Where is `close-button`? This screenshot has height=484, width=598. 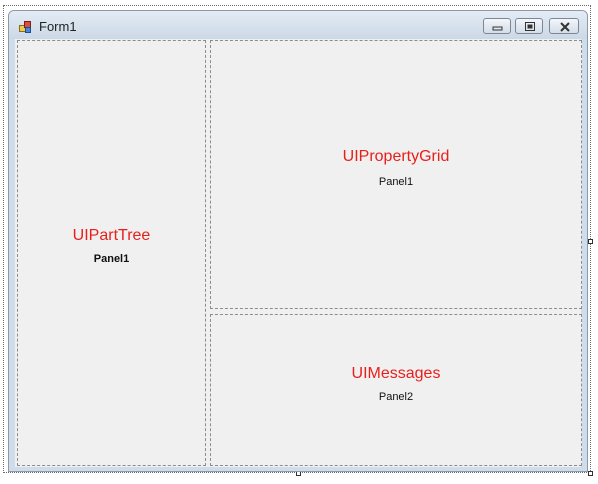 close-button is located at coordinates (564, 26).